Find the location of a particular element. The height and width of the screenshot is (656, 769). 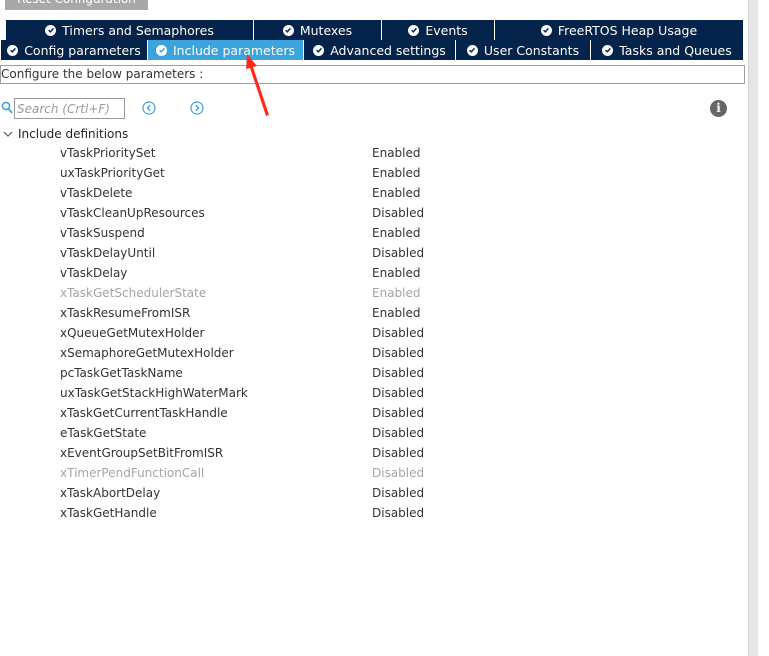

tab-label: Events is located at coordinates (446, 30).